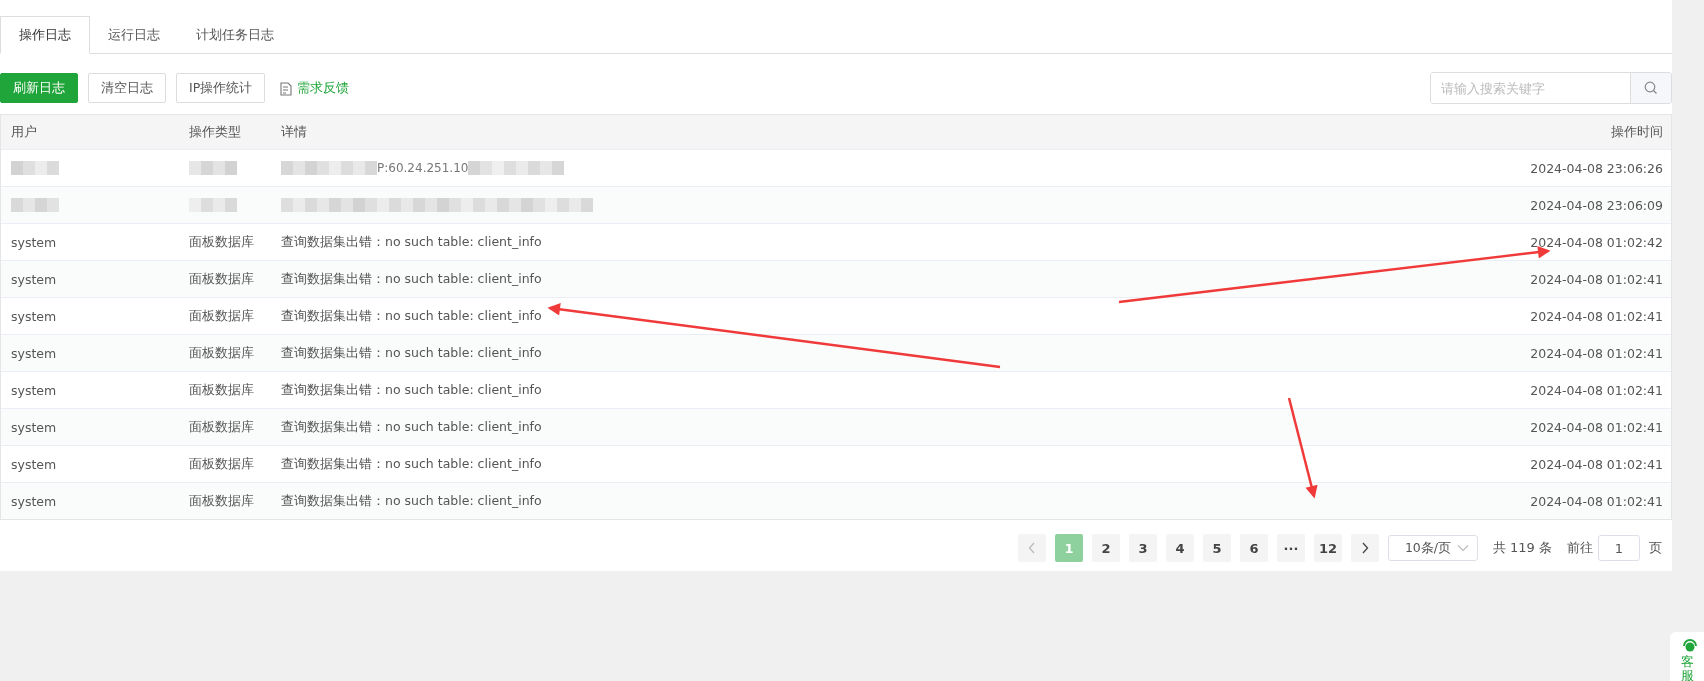 This screenshot has height=681, width=1704. I want to click on page-button: ···, so click(1290, 548).